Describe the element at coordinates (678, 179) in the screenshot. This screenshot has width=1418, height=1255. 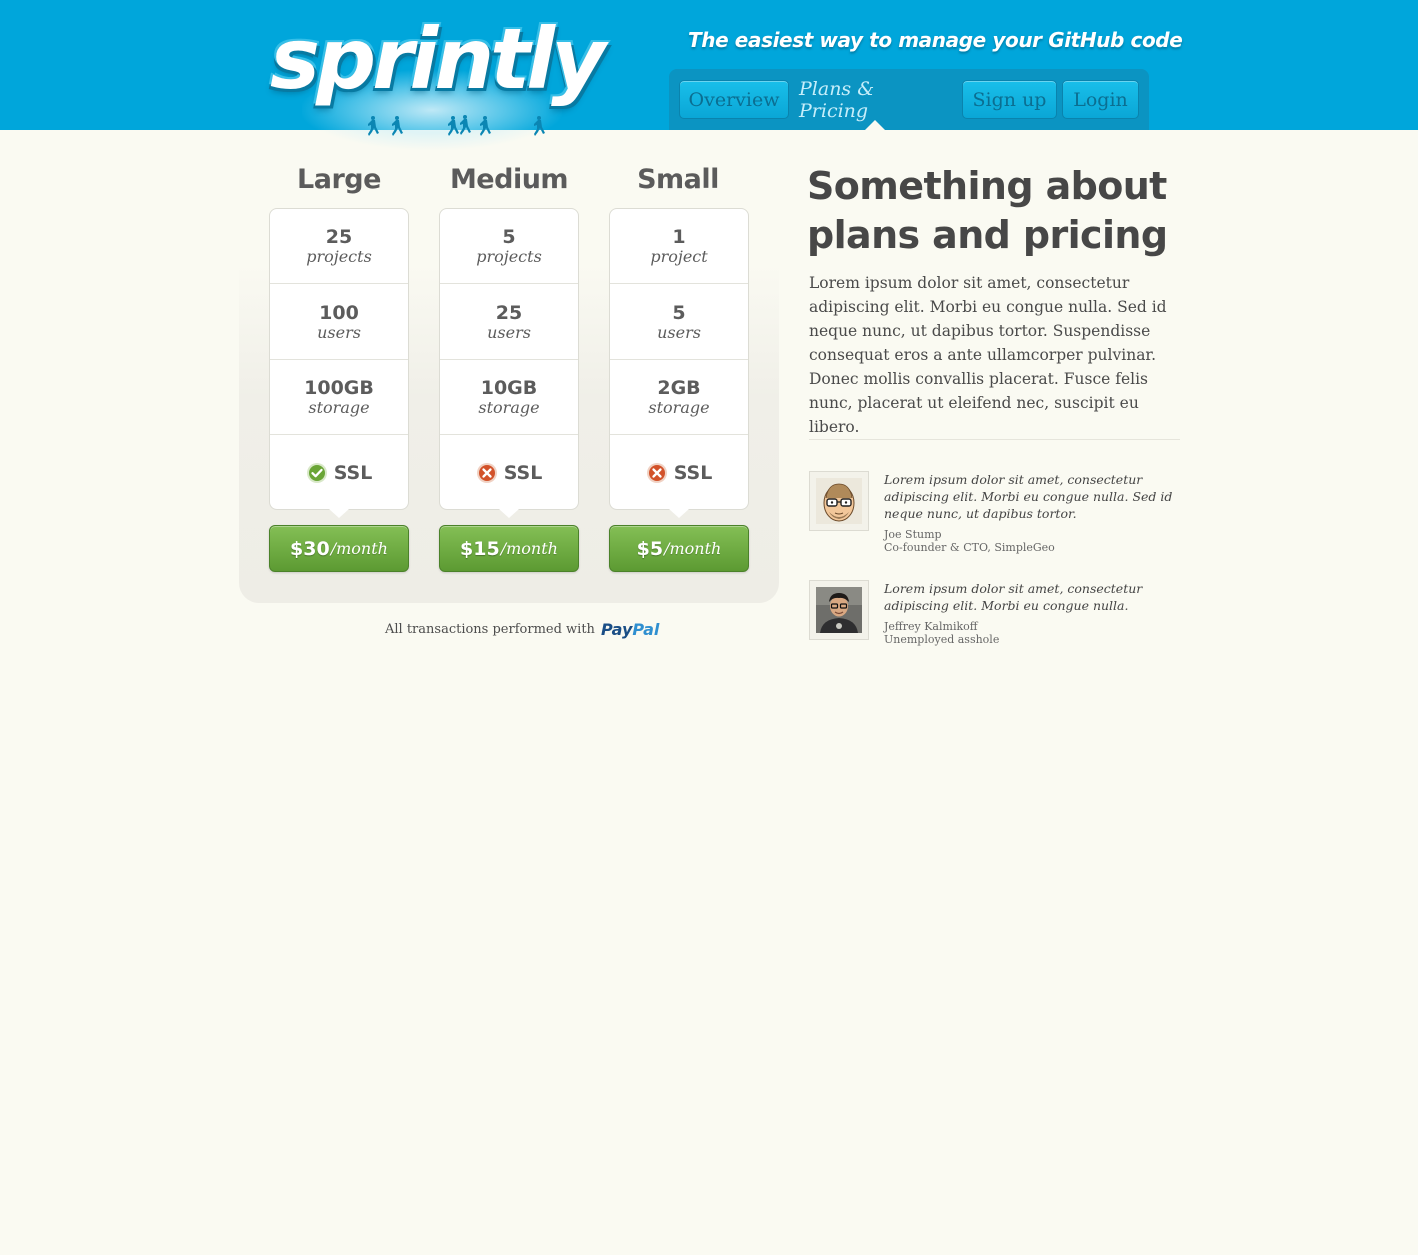
I see `plan-name-small: Small` at that location.